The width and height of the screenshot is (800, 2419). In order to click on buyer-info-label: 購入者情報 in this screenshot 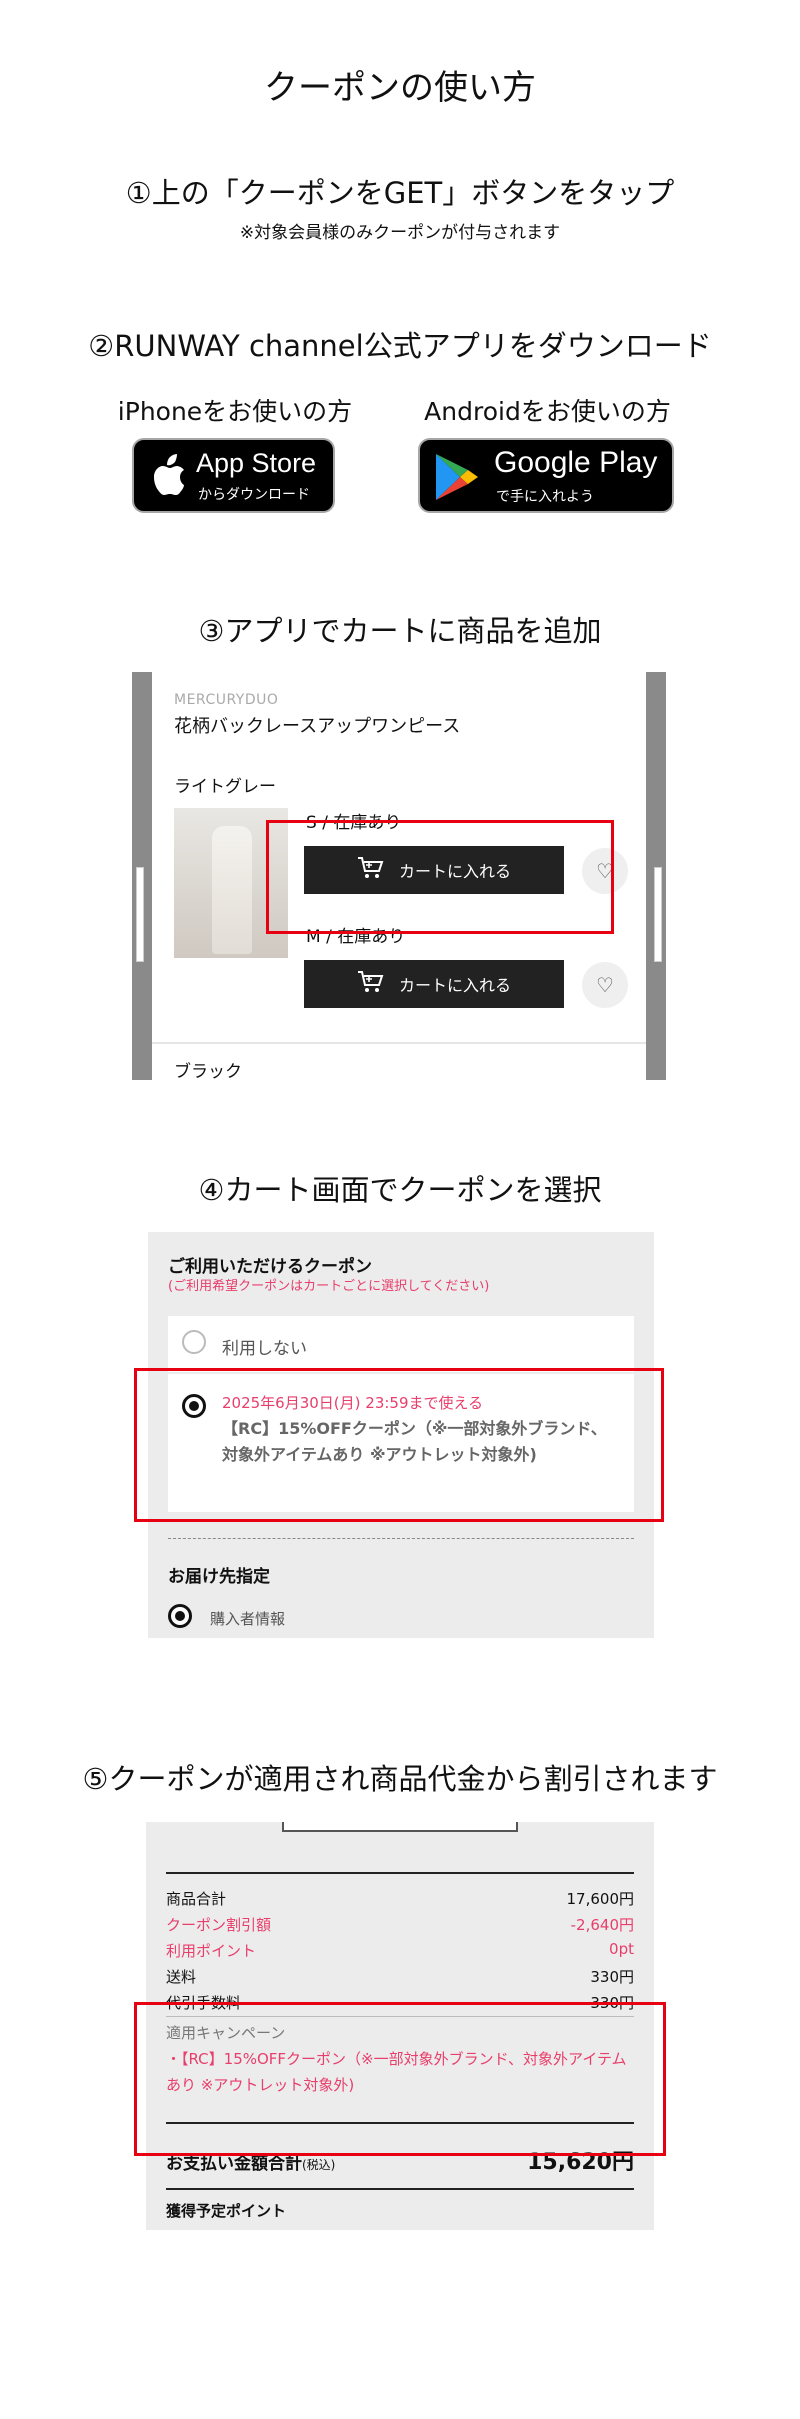, I will do `click(248, 1619)`.